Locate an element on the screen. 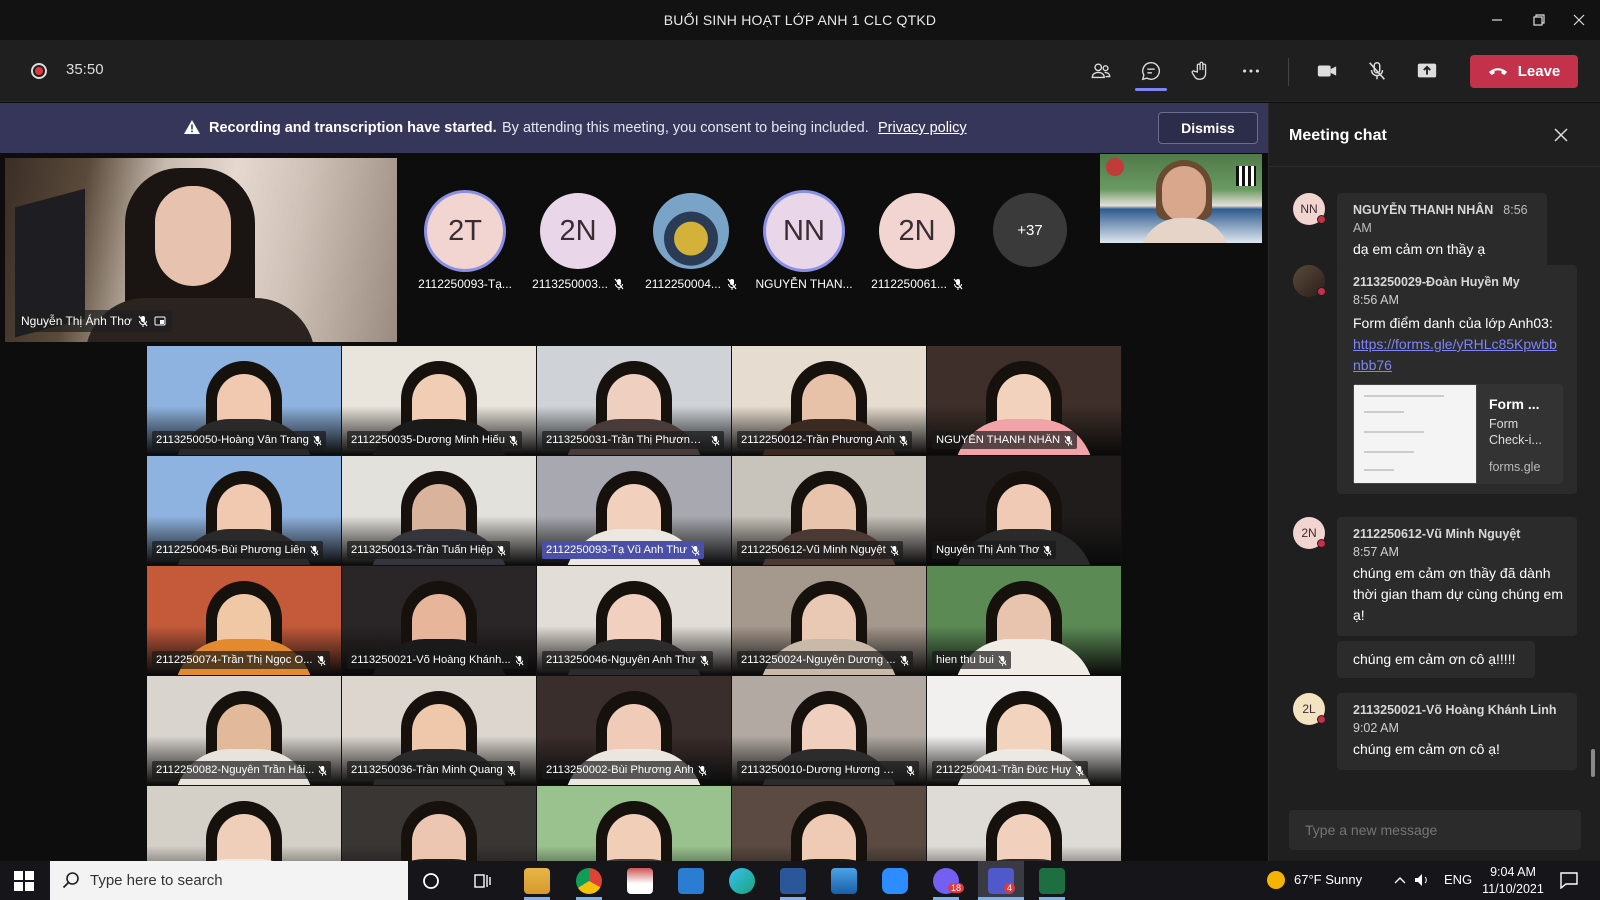  video-tile: 2112250612-Vũ Minh Nguyệt is located at coordinates (829, 511).